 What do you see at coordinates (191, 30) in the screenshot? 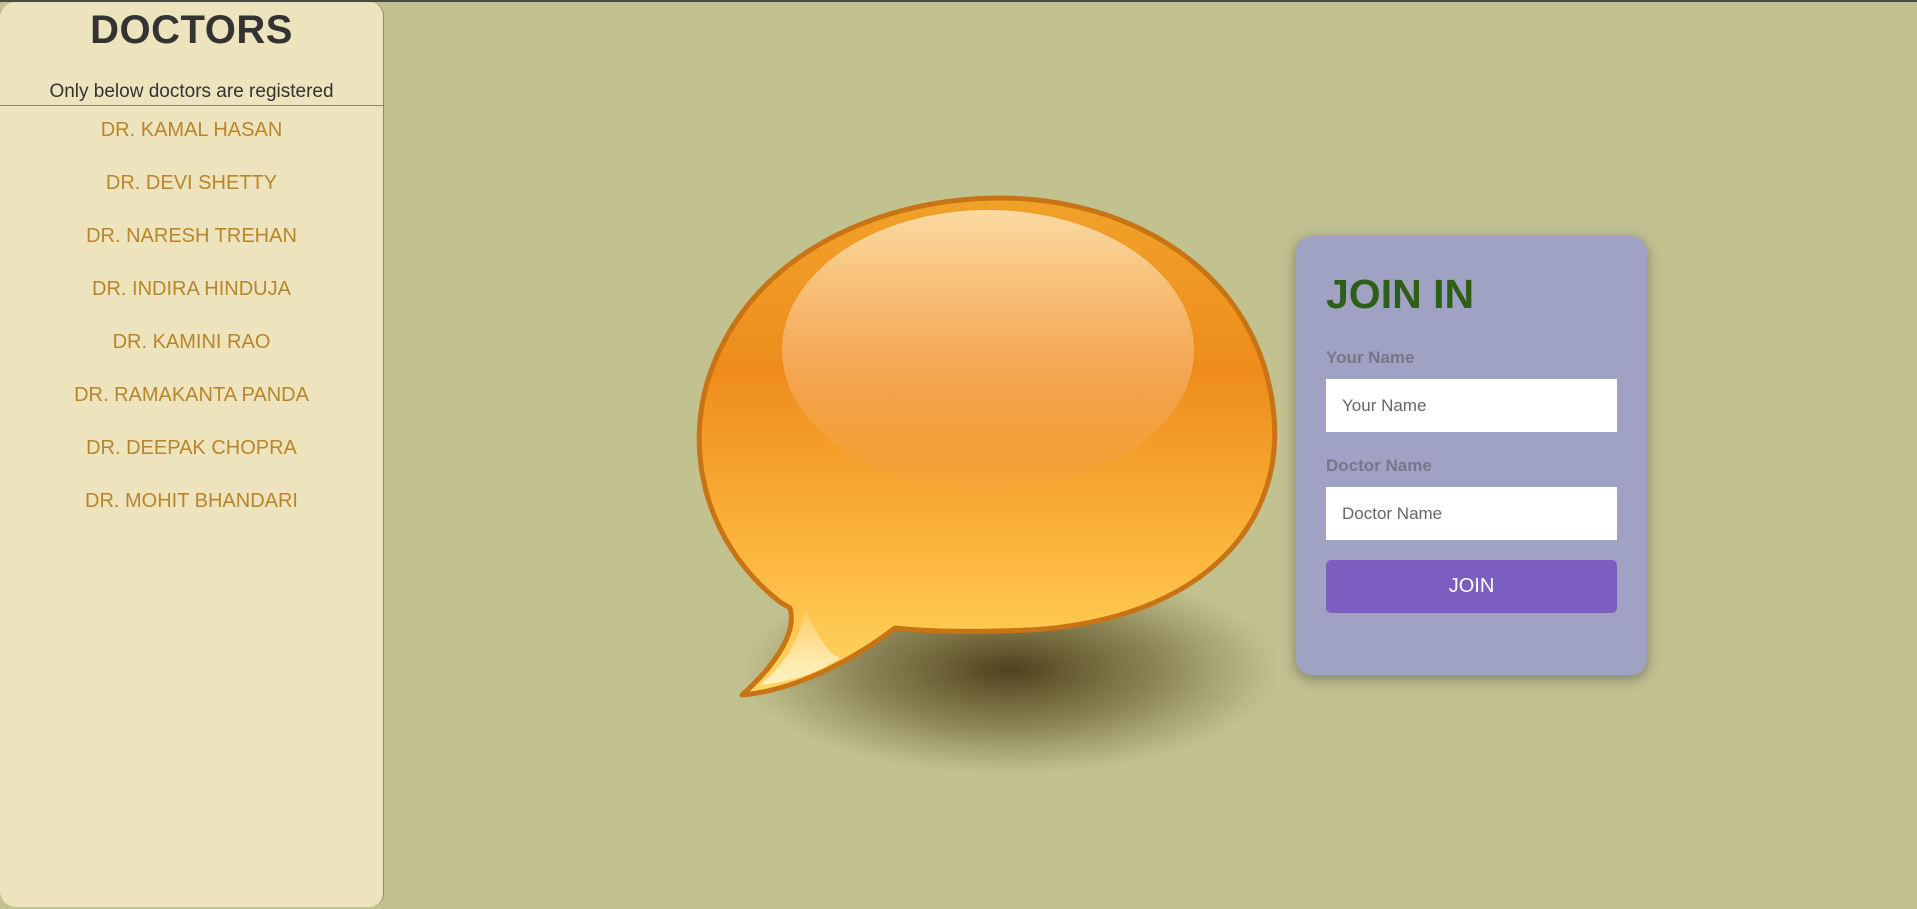
I see `sidebar-title: DOCTORS` at bounding box center [191, 30].